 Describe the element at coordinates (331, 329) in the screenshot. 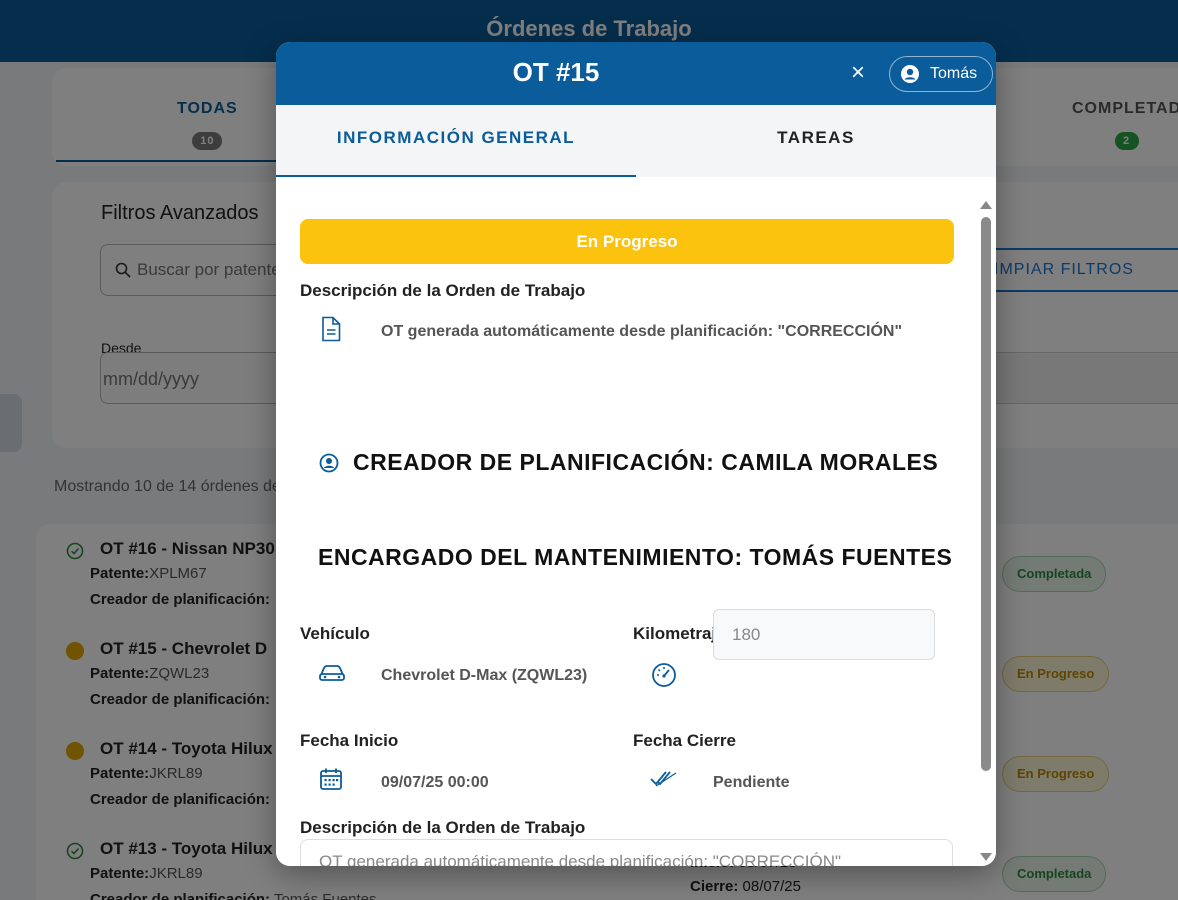

I see `document-icon` at that location.